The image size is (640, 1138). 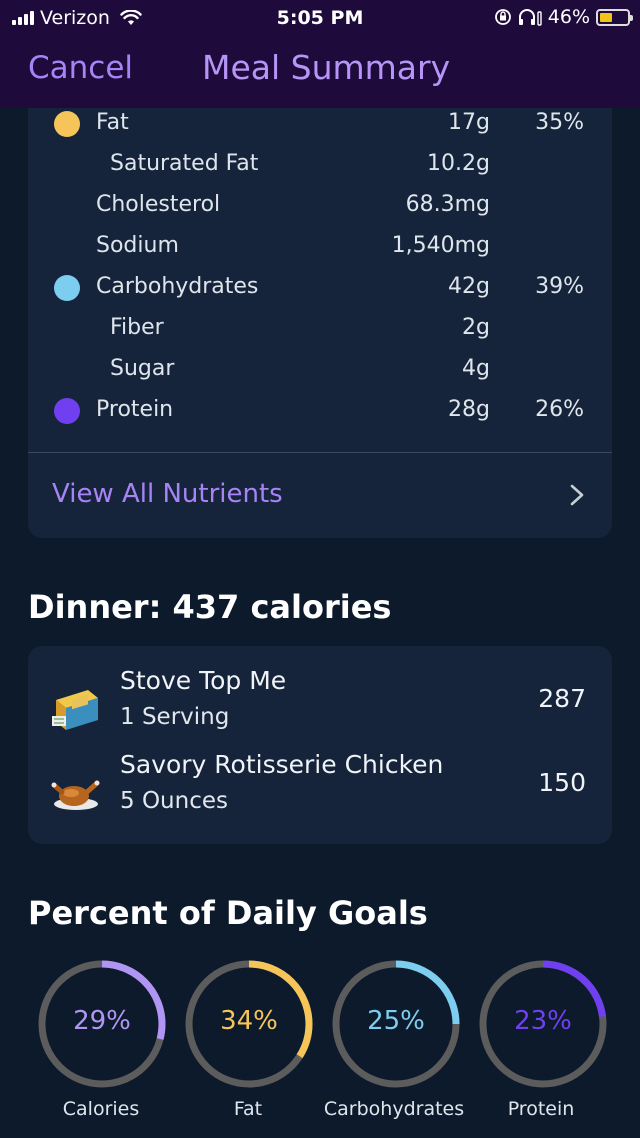 What do you see at coordinates (282, 764) in the screenshot?
I see `food-name: Savory Rotisserie Chicken` at bounding box center [282, 764].